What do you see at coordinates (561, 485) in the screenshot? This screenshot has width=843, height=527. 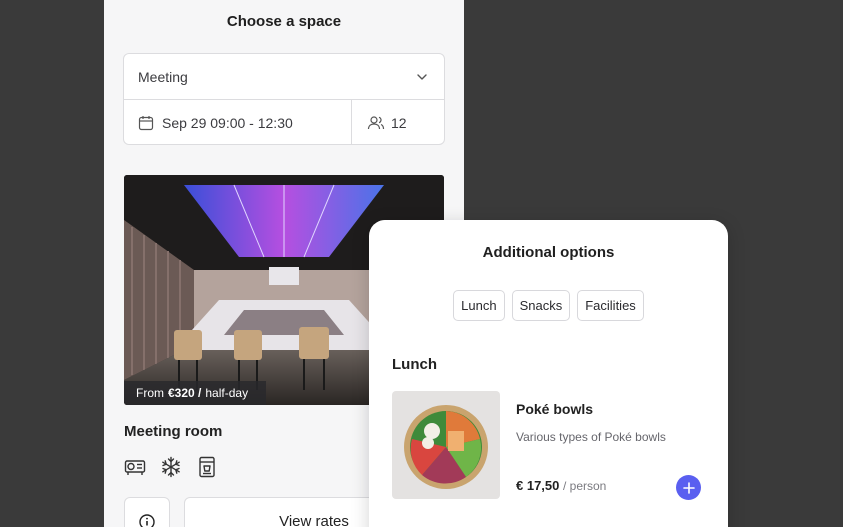 I see `food-price: € 17,50 / person` at bounding box center [561, 485].